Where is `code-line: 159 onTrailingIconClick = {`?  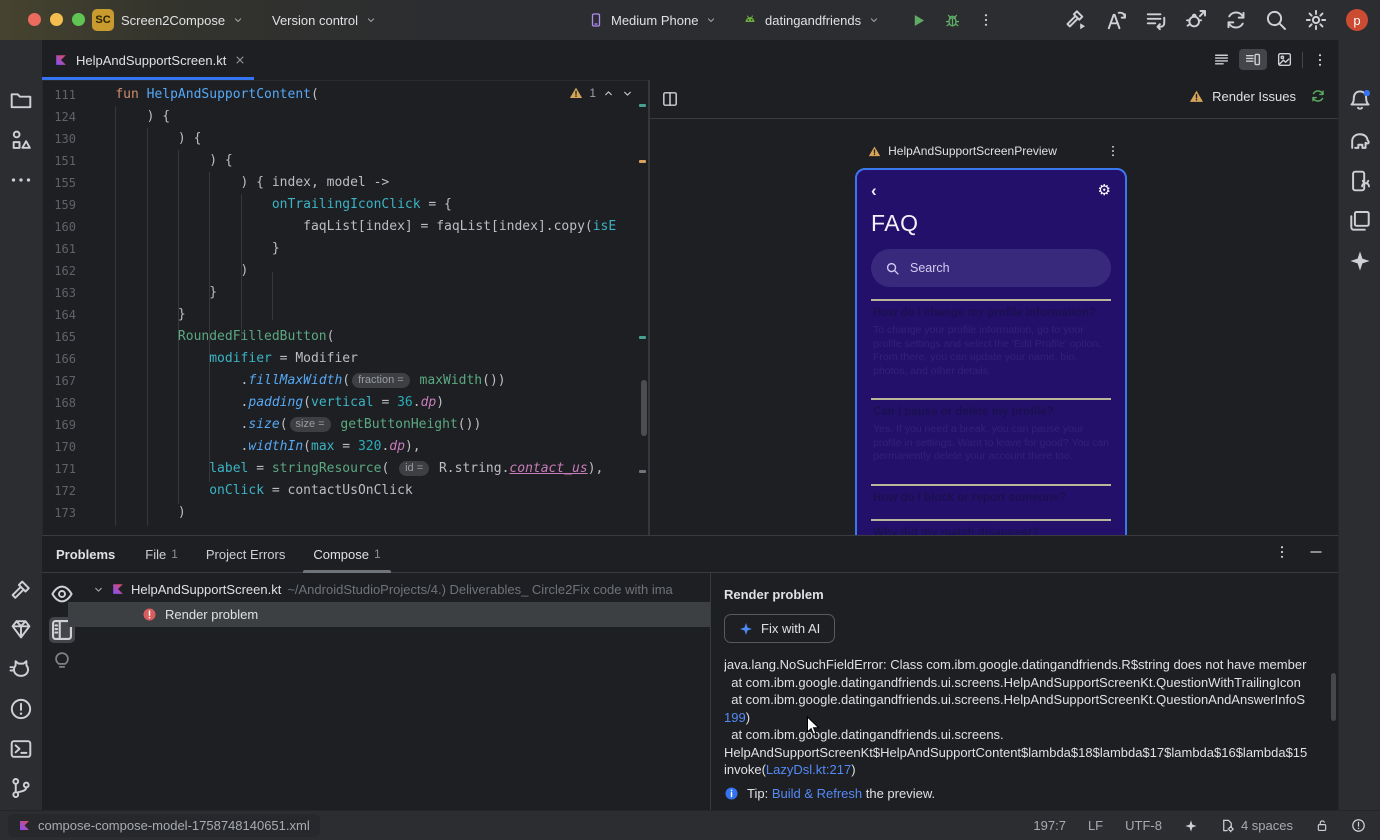
code-line: 159 onTrailingIconClick = { is located at coordinates (339, 205).